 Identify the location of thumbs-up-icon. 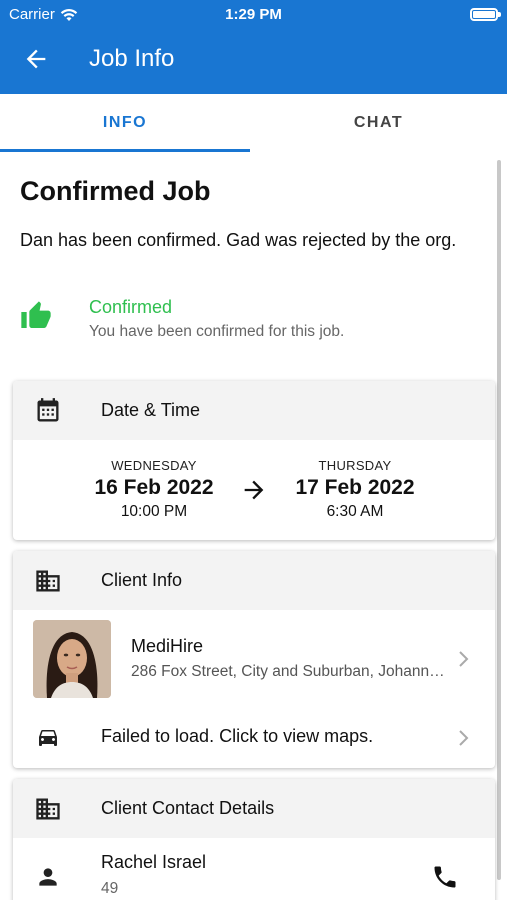
(36, 314).